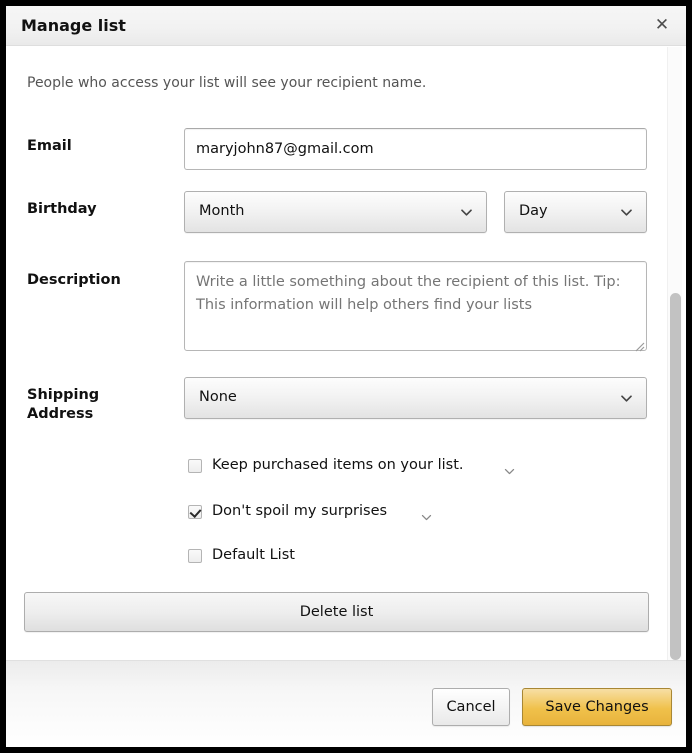 The width and height of the screenshot is (692, 753). What do you see at coordinates (471, 707) in the screenshot?
I see `cancel-button: Cancel` at bounding box center [471, 707].